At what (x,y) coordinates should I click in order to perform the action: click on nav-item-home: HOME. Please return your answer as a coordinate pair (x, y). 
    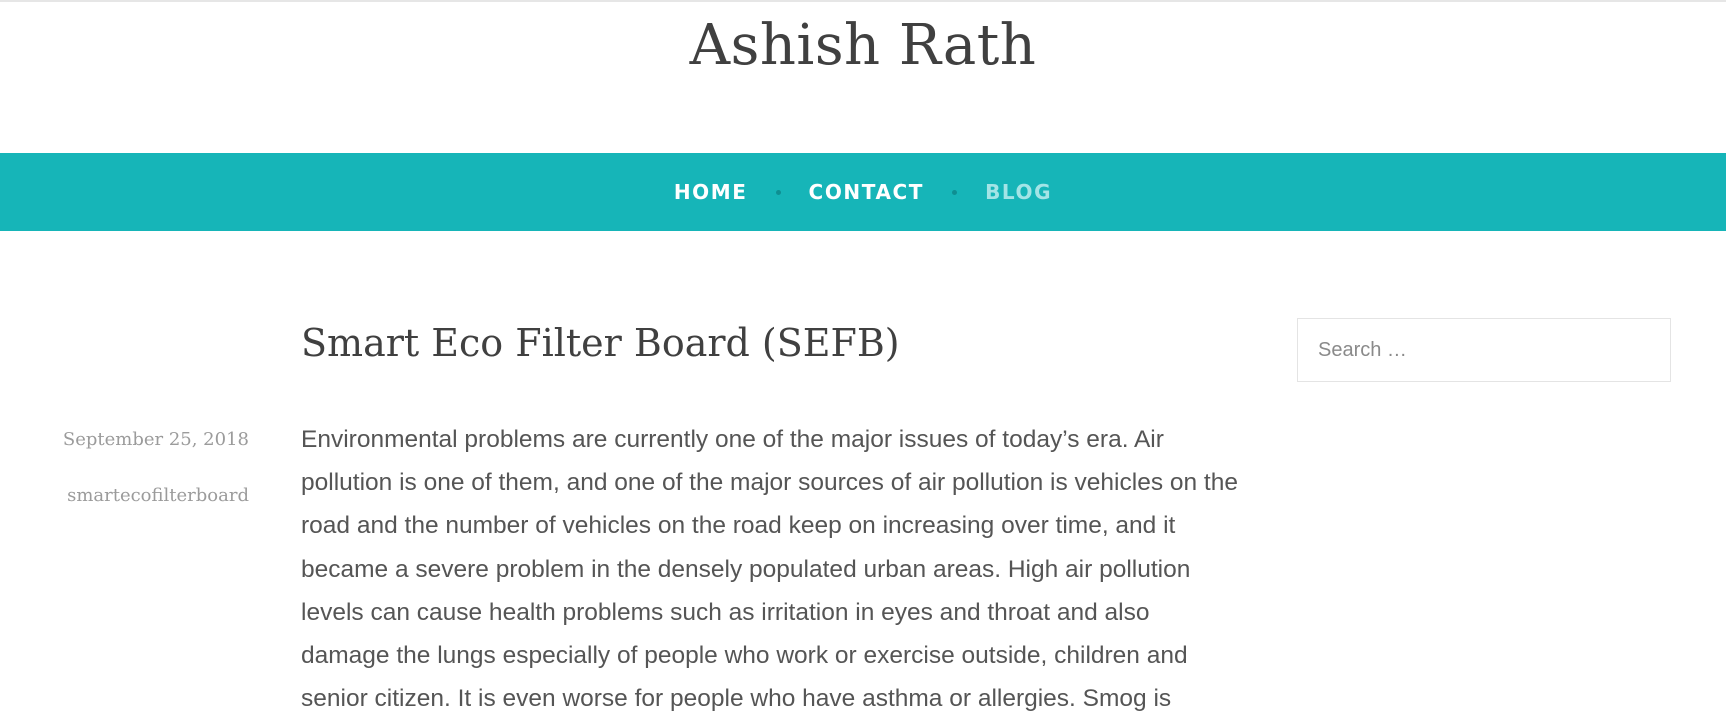
    Looking at the image, I should click on (711, 192).